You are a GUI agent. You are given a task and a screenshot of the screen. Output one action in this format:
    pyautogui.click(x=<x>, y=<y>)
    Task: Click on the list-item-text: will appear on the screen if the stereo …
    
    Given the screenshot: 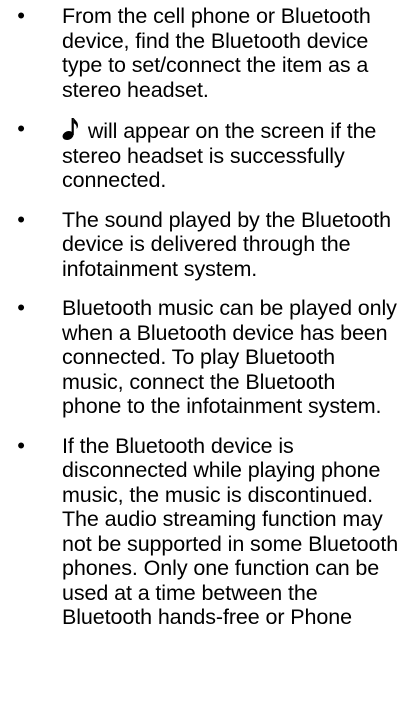 What is the action you would take?
    pyautogui.click(x=219, y=155)
    